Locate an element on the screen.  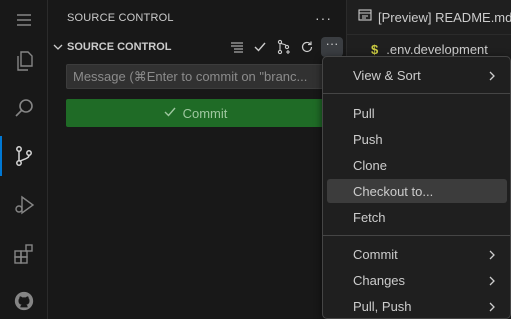
tab-label: [Preview] README.md is located at coordinates (444, 17).